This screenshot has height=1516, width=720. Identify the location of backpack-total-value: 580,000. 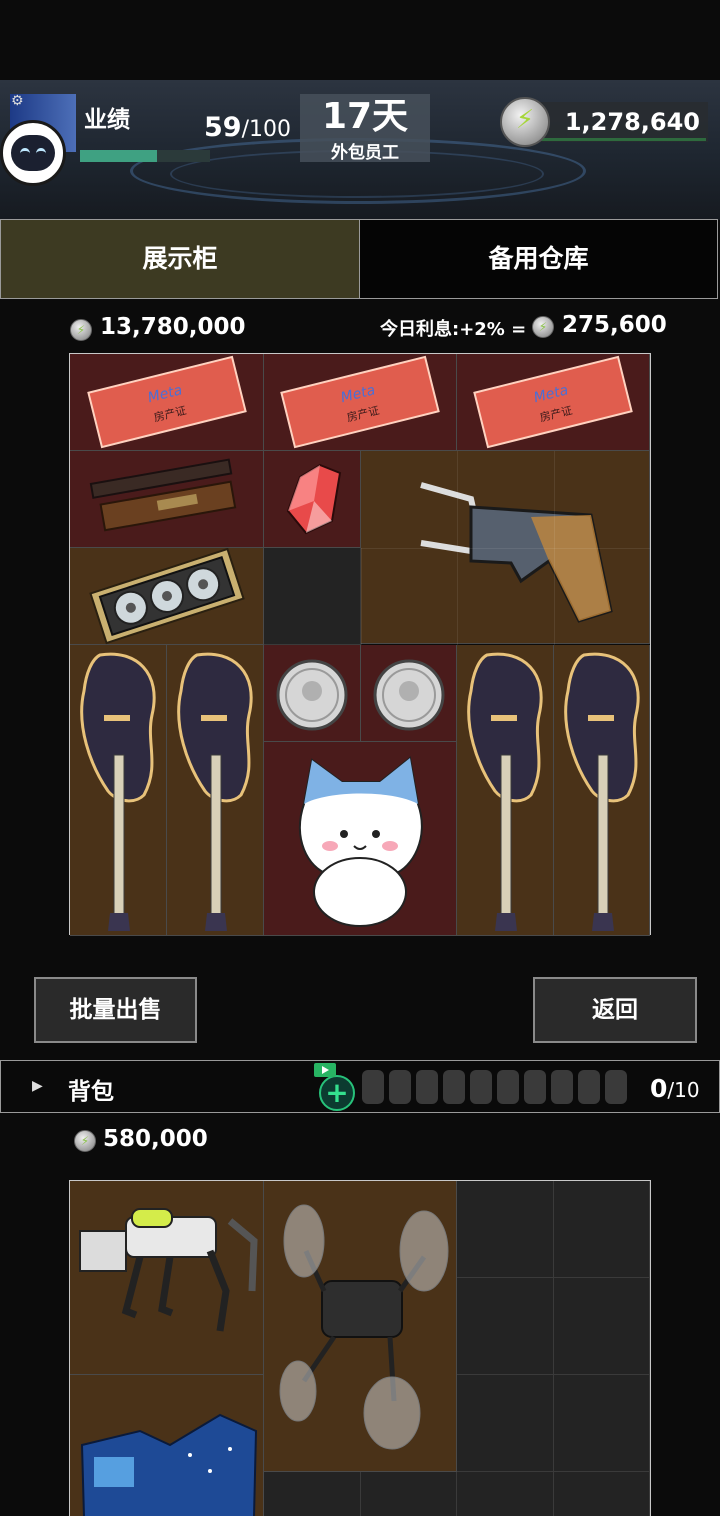
(155, 1139).